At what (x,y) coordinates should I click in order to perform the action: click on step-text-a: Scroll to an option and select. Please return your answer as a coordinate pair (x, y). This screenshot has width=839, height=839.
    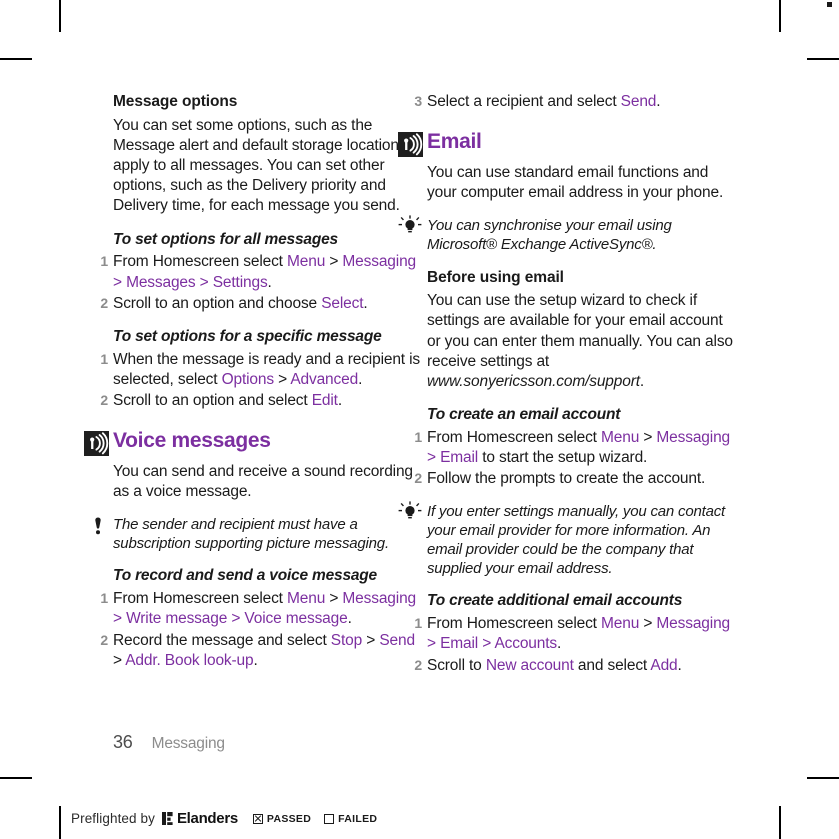
    Looking at the image, I should click on (212, 400).